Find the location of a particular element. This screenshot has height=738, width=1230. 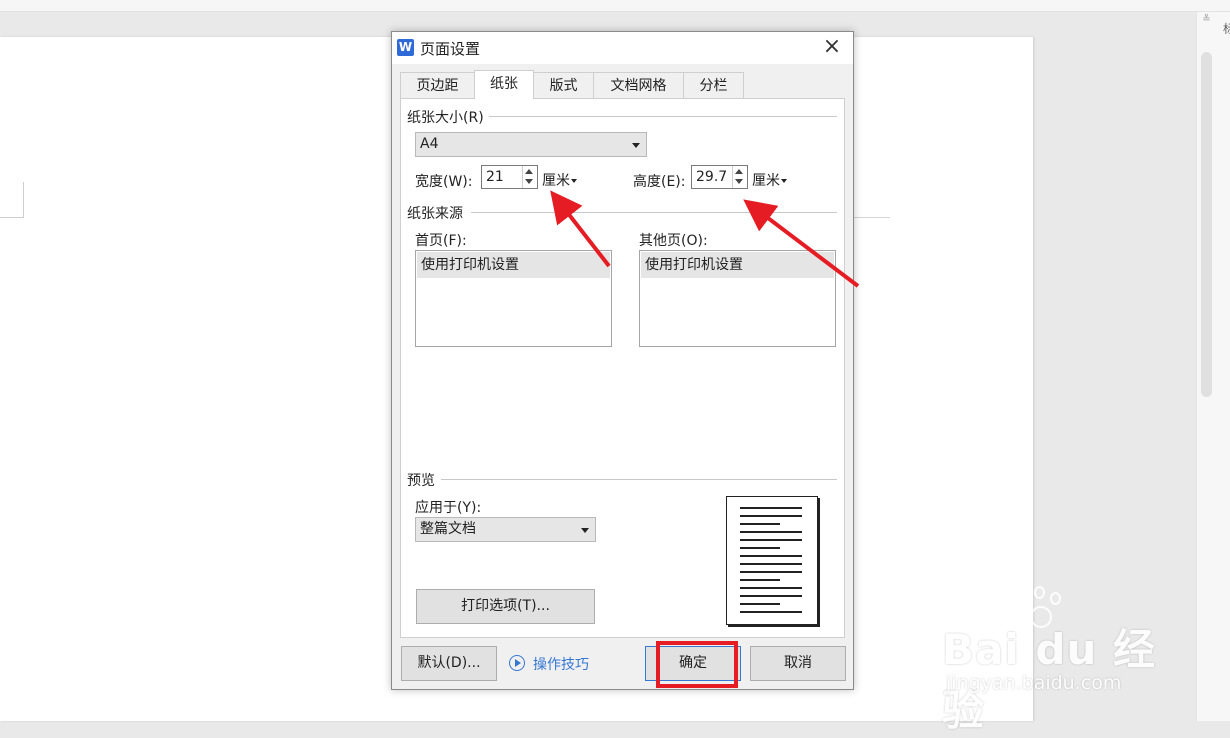

paper-size-group-label: 纸张大小(R) is located at coordinates (447, 117).